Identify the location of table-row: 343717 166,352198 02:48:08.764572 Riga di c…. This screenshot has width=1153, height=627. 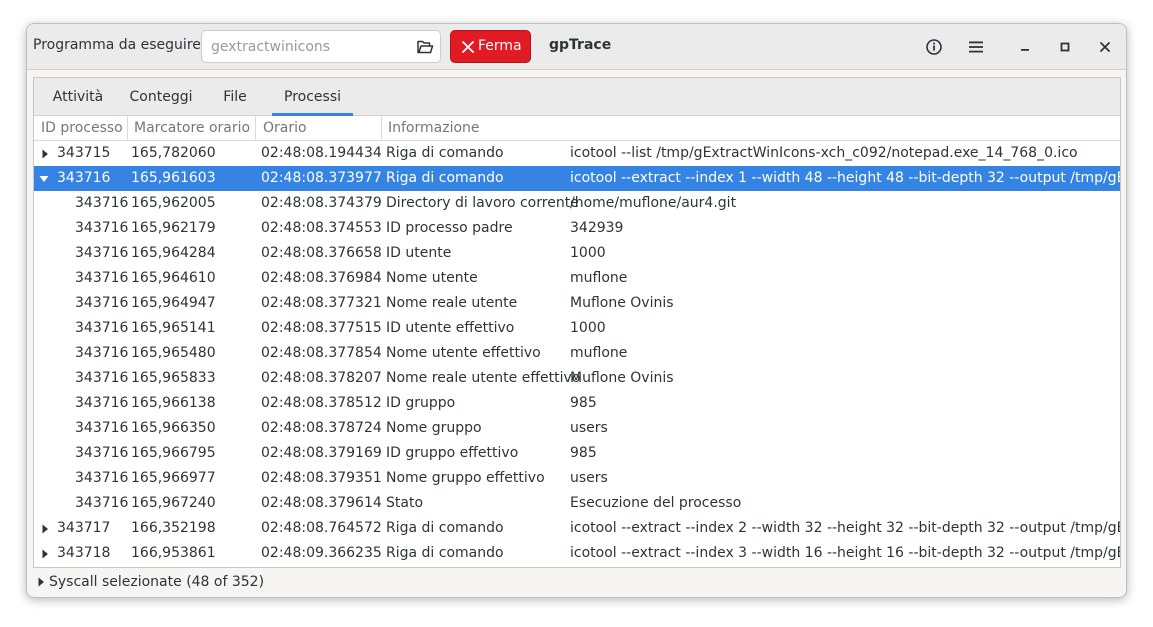
(577, 528).